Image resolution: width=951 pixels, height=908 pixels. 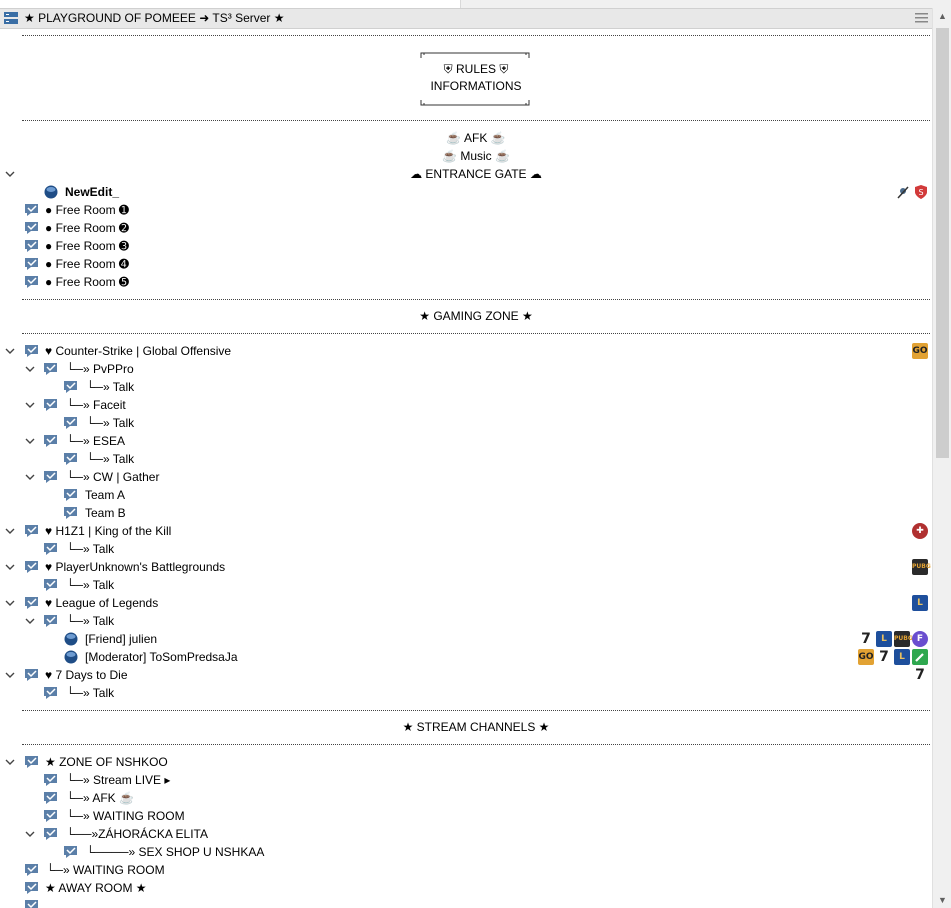 I want to click on channel-label: └─» WAITING ROOM, so click(x=105, y=870).